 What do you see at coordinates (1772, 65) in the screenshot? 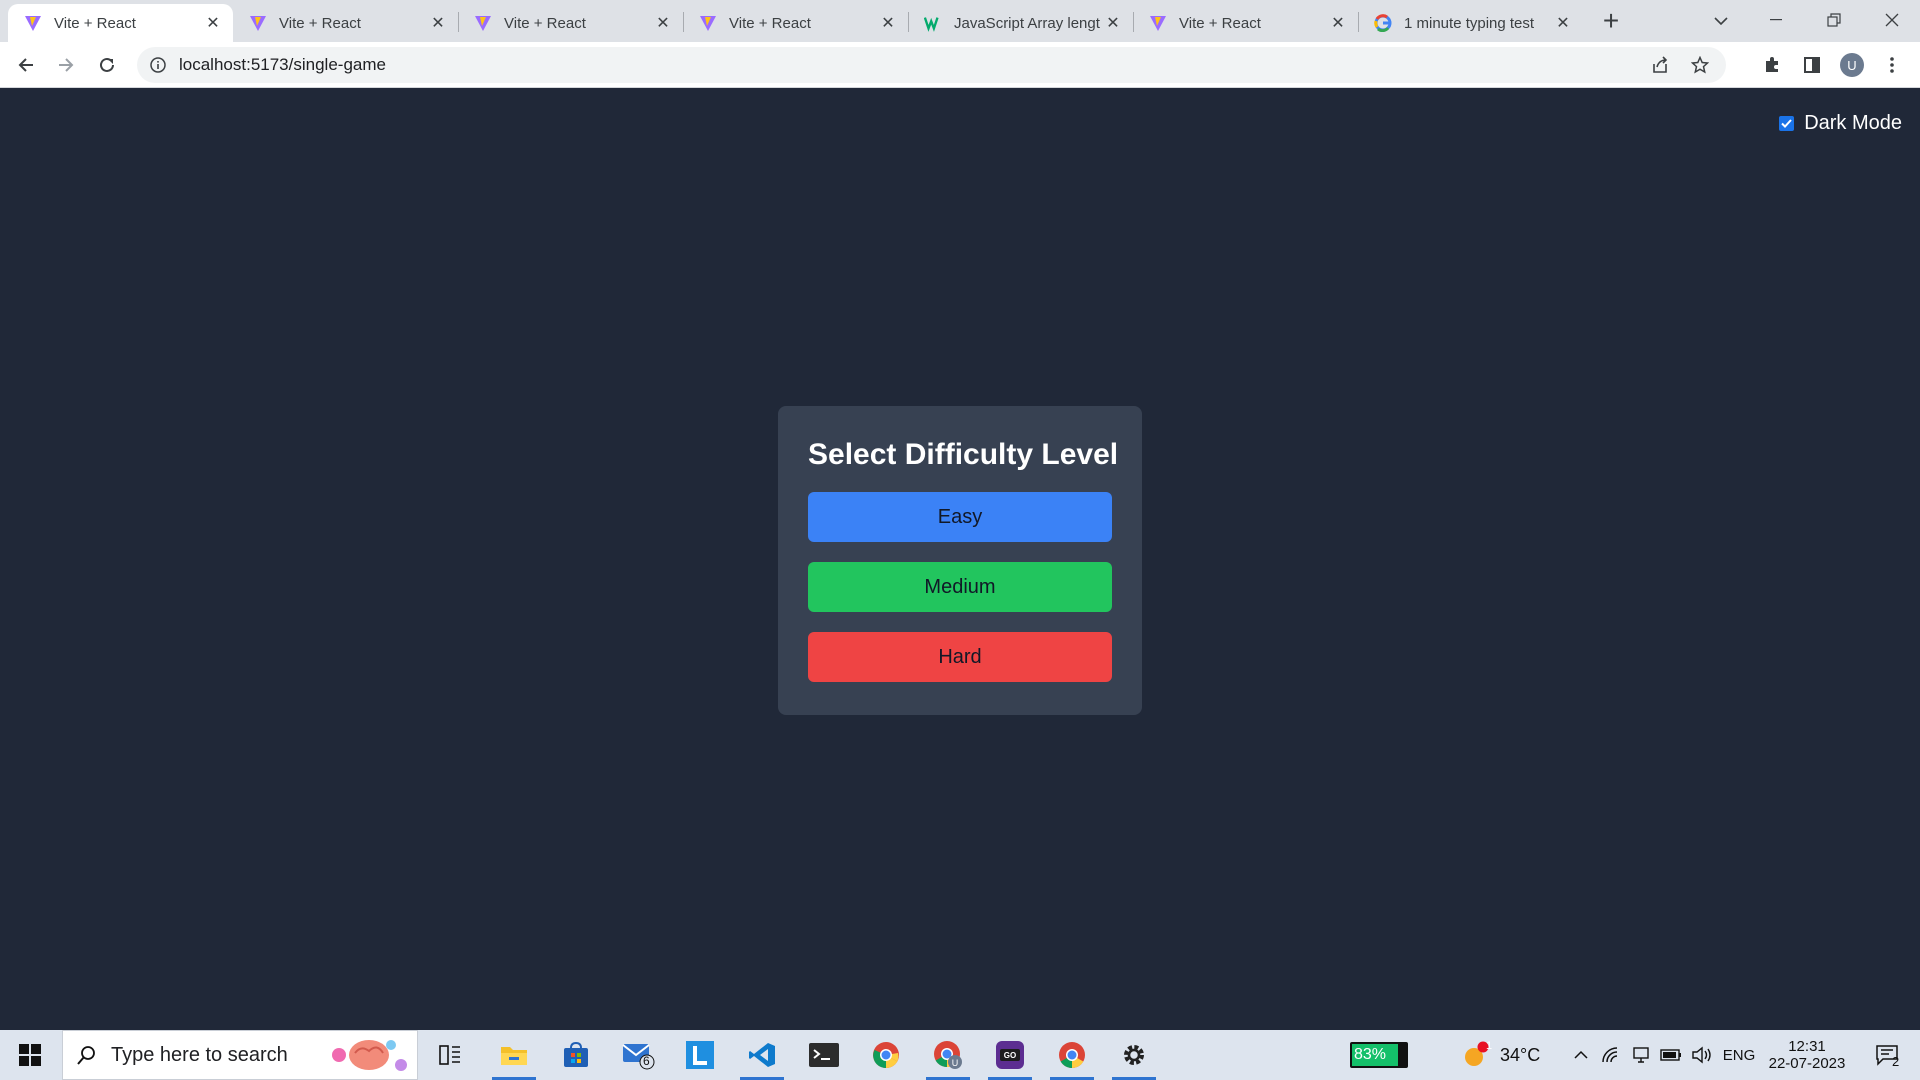
I see `extensions-puzzle-icon` at bounding box center [1772, 65].